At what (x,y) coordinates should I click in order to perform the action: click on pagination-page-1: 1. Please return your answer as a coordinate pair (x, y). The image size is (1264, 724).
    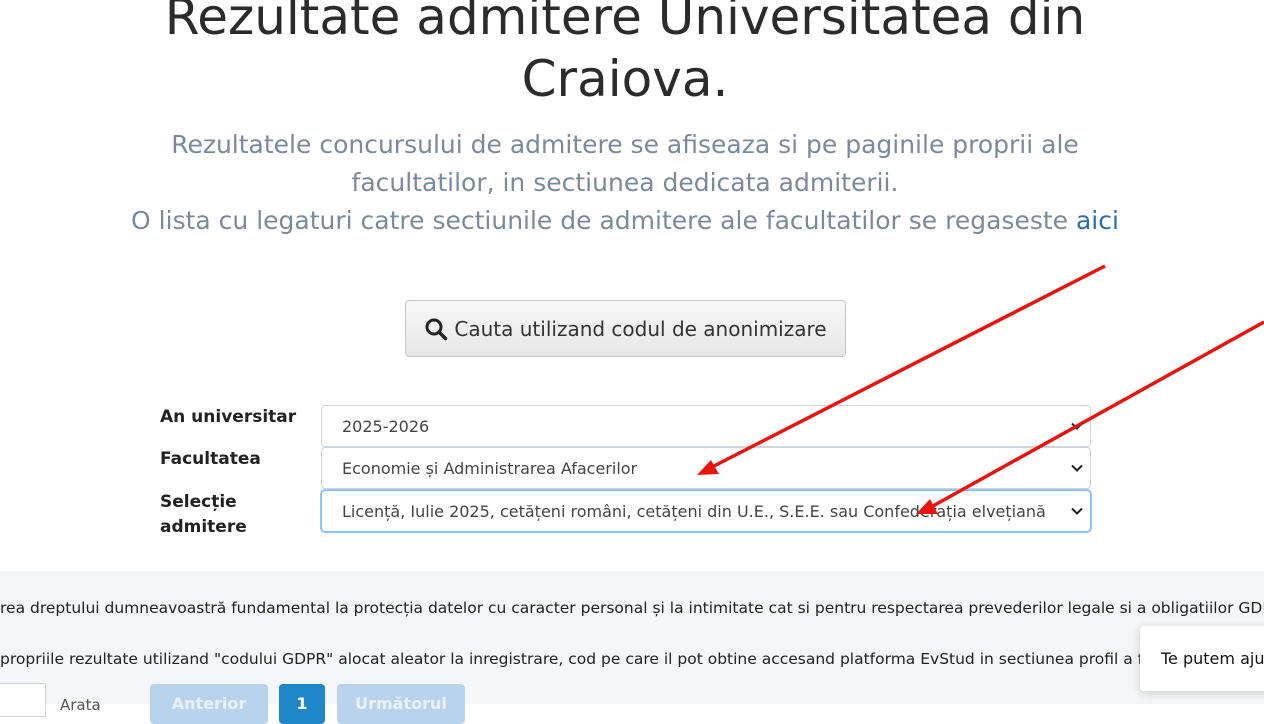
    Looking at the image, I should click on (302, 704).